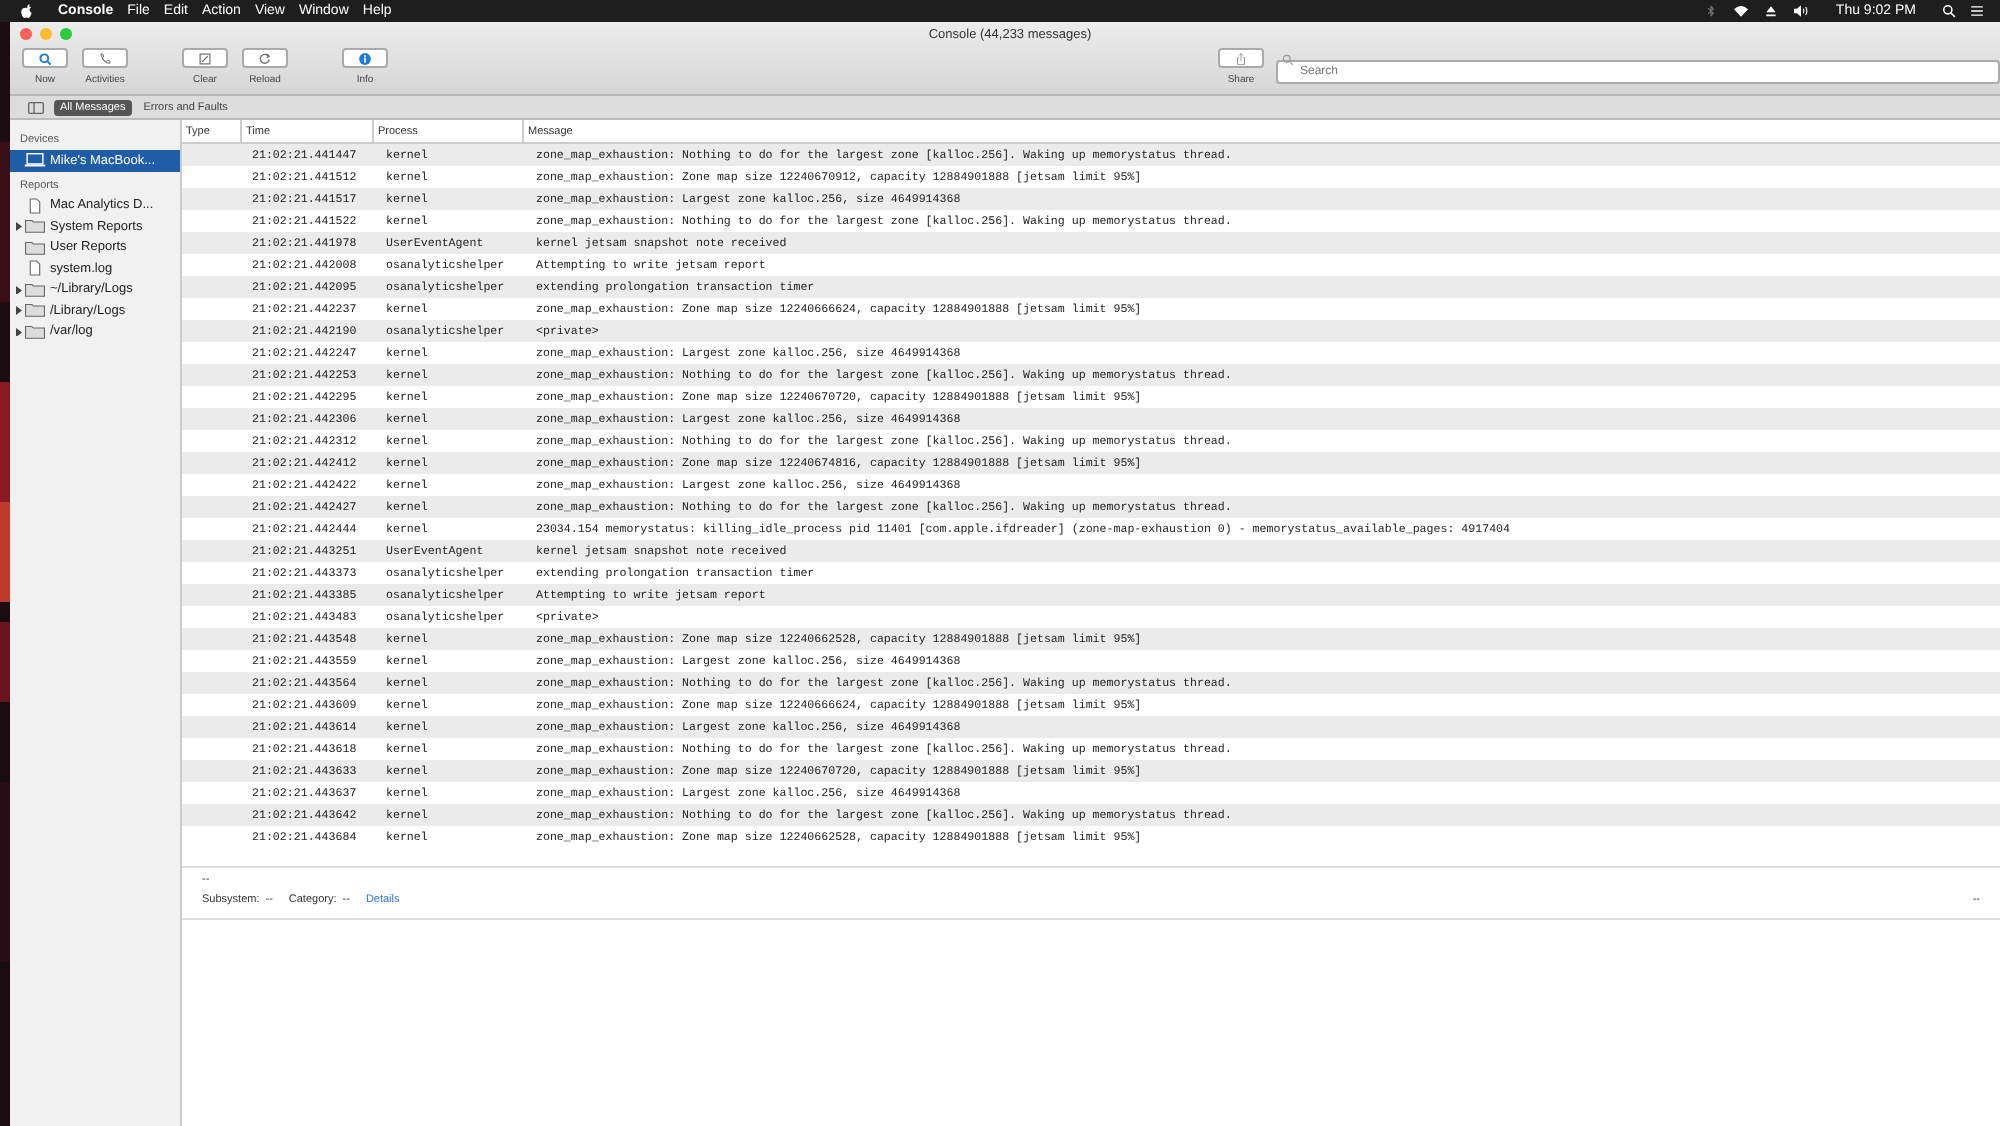 This screenshot has height=1126, width=2000. I want to click on clear-icon, so click(205, 58).